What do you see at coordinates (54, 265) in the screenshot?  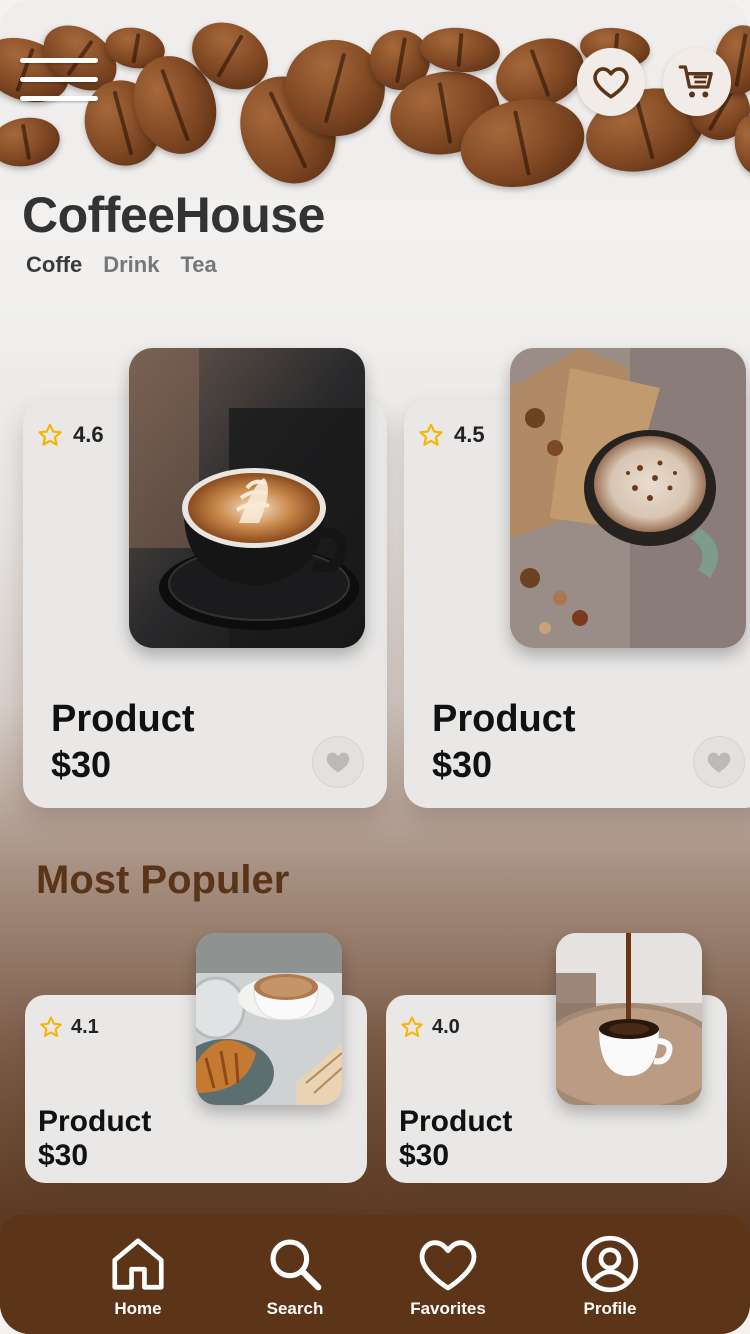 I see `tab-coffe: Coffe` at bounding box center [54, 265].